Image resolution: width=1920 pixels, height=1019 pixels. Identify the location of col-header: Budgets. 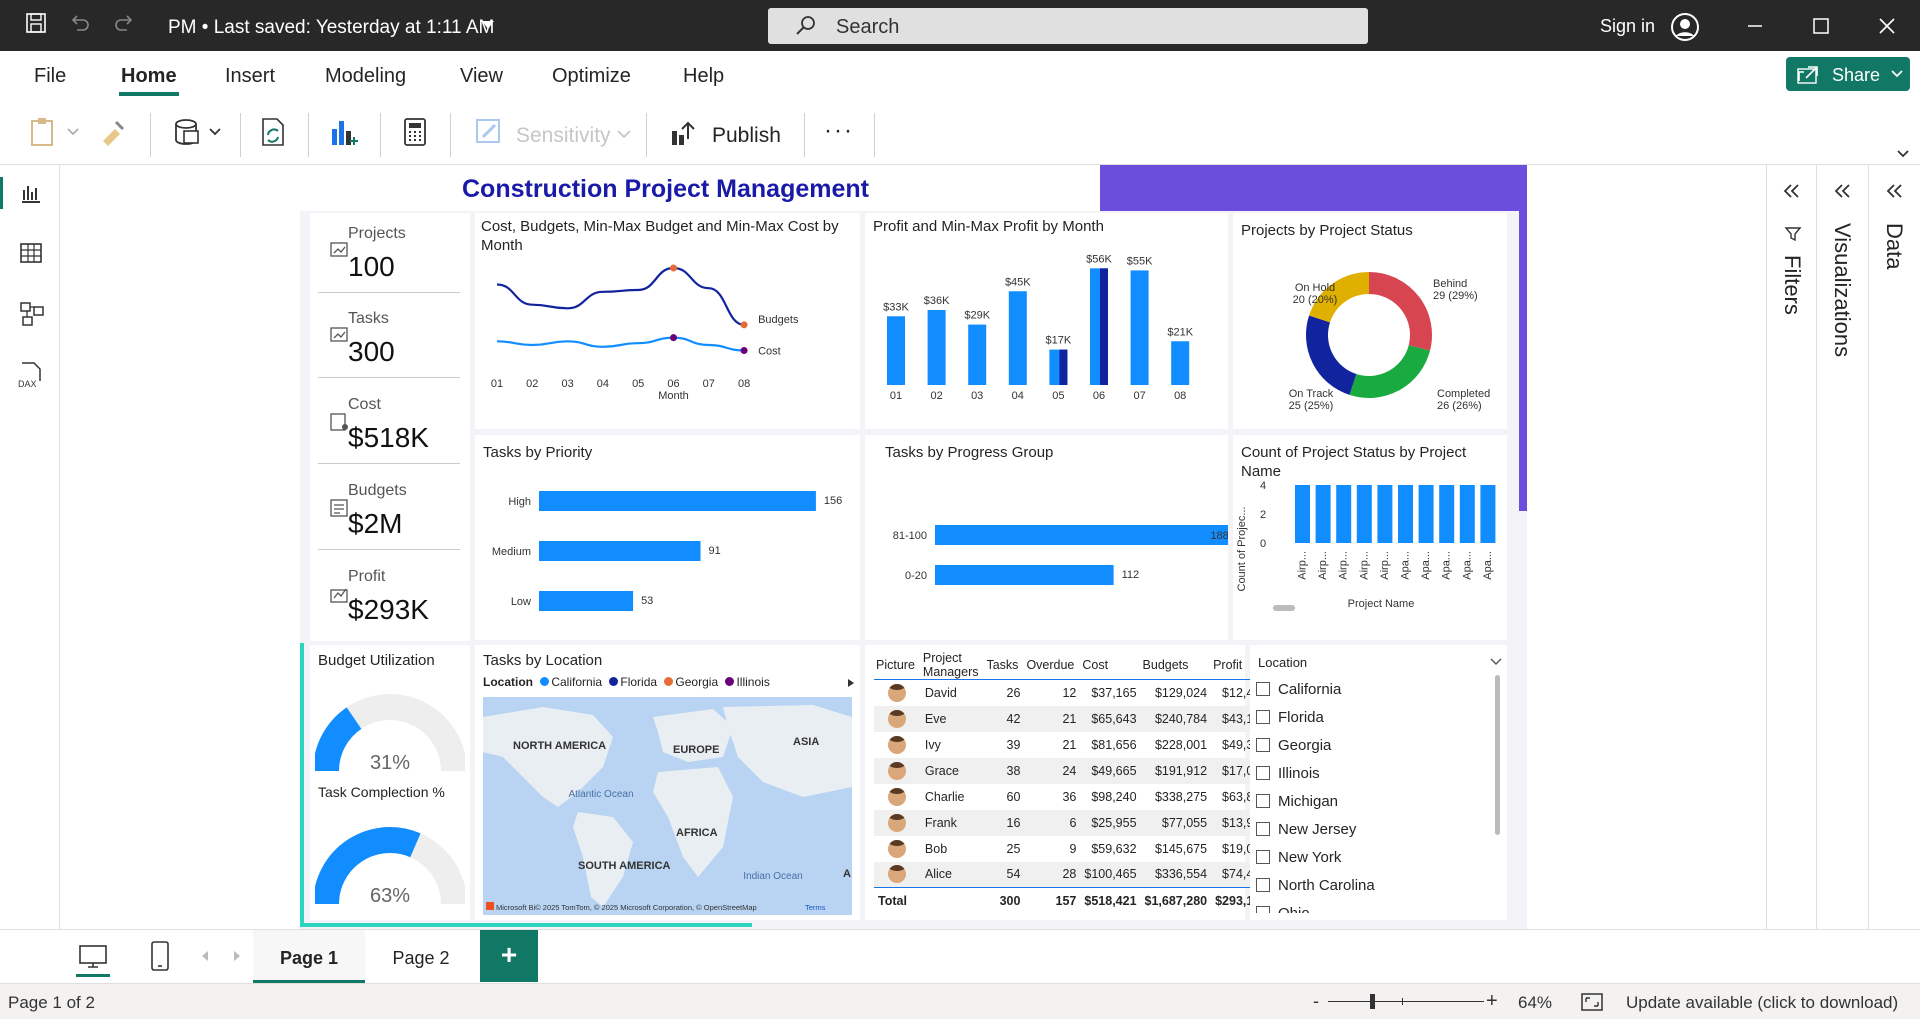
(1176, 665).